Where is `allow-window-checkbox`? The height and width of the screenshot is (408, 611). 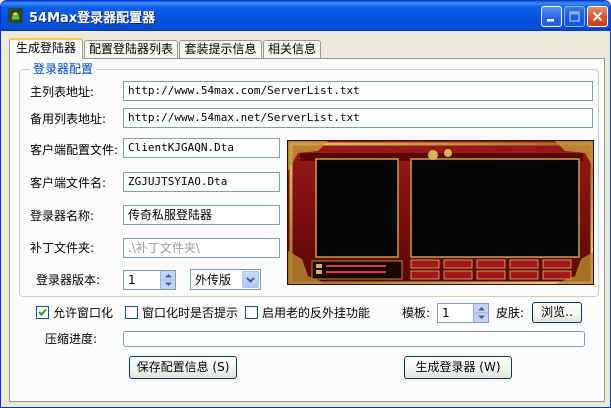 allow-window-checkbox is located at coordinates (42, 312).